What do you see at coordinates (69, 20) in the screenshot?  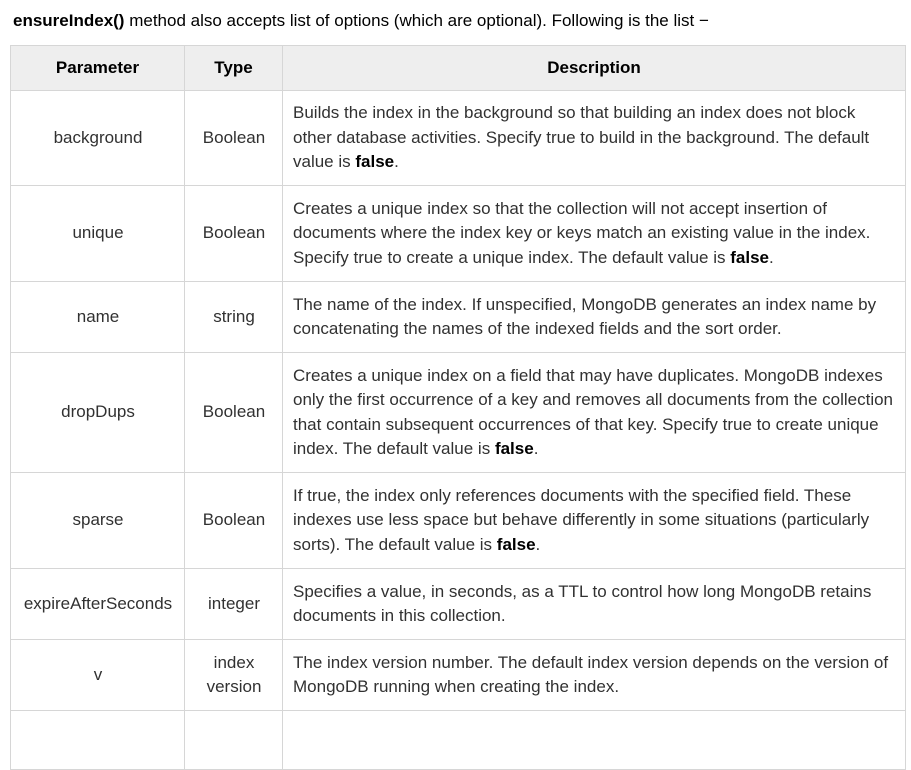 I see `method-name: ensureIndex()` at bounding box center [69, 20].